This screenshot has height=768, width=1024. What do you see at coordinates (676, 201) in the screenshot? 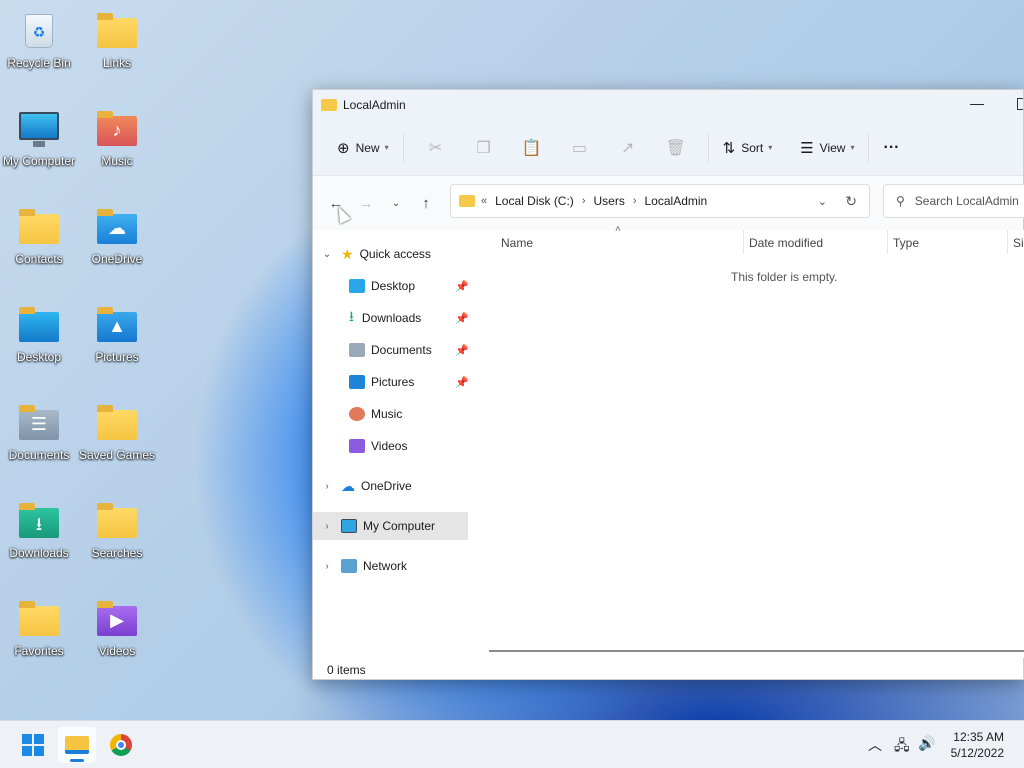
I see `breadcrumb-localadmin: LocalAdmin` at bounding box center [676, 201].